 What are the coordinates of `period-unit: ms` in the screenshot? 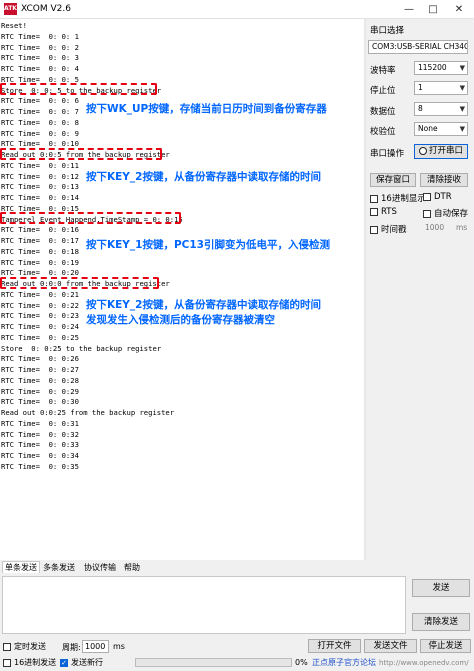 It's located at (119, 646).